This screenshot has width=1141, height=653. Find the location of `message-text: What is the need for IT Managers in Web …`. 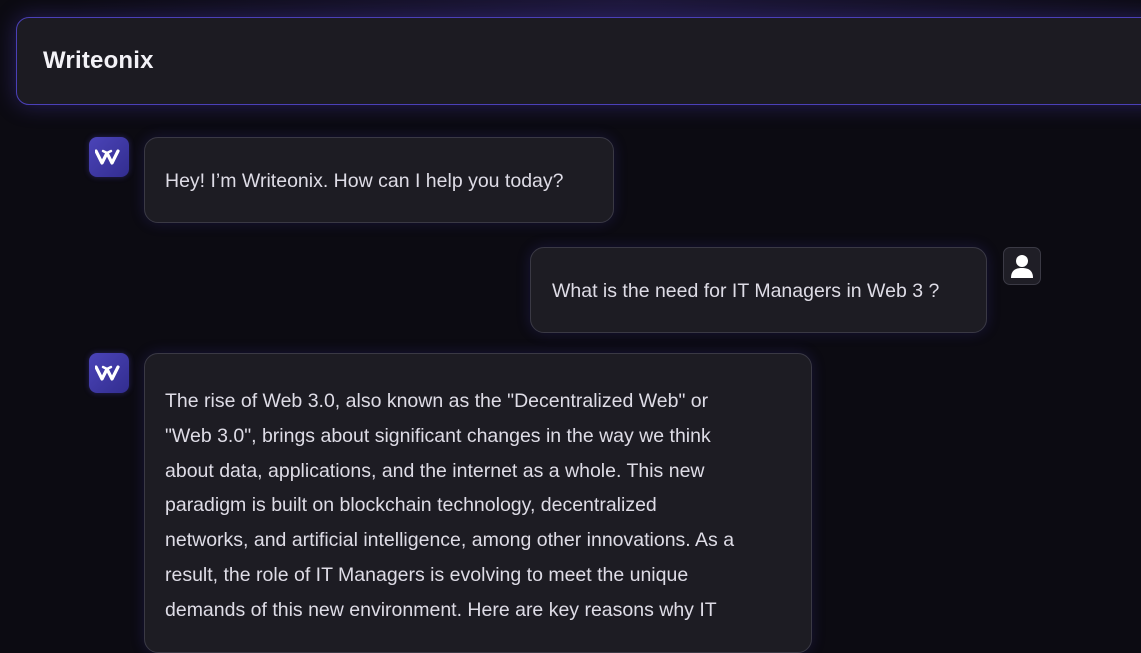

message-text: What is the need for IT Managers in Web … is located at coordinates (746, 291).